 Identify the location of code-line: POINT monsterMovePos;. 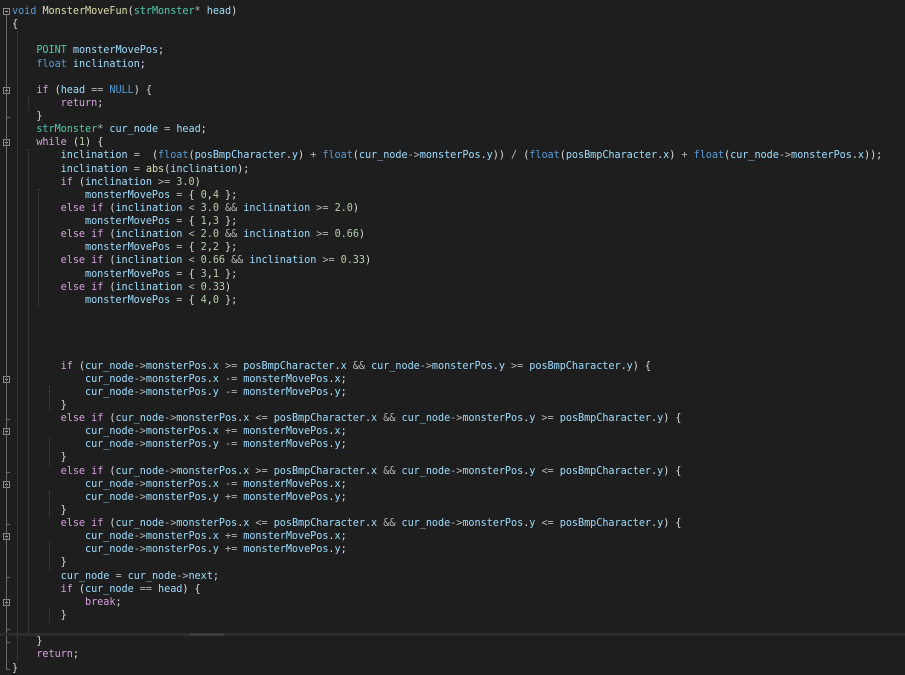
(88, 50).